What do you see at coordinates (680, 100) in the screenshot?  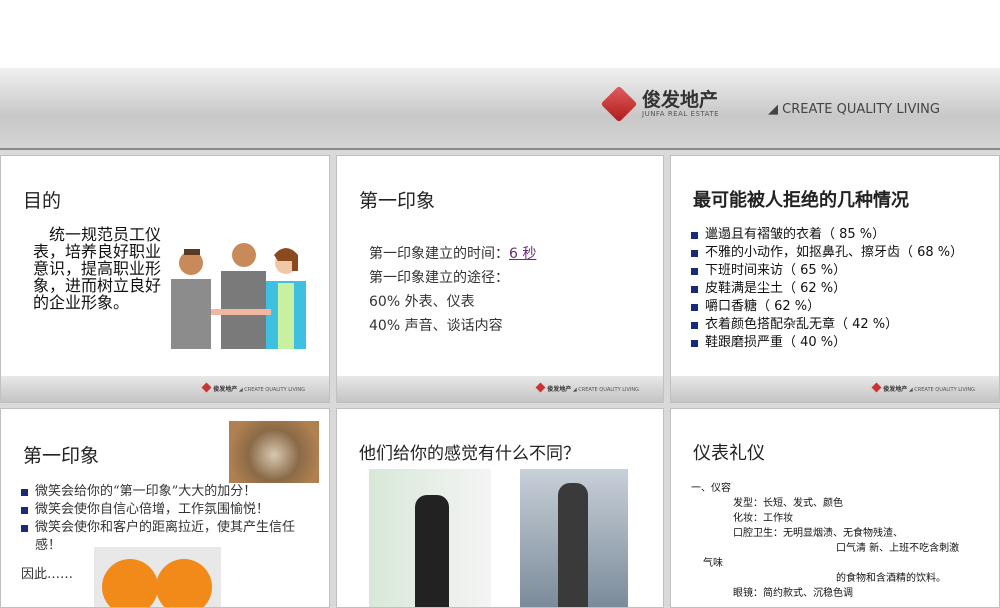 I see `brand-name: 俊发地产` at bounding box center [680, 100].